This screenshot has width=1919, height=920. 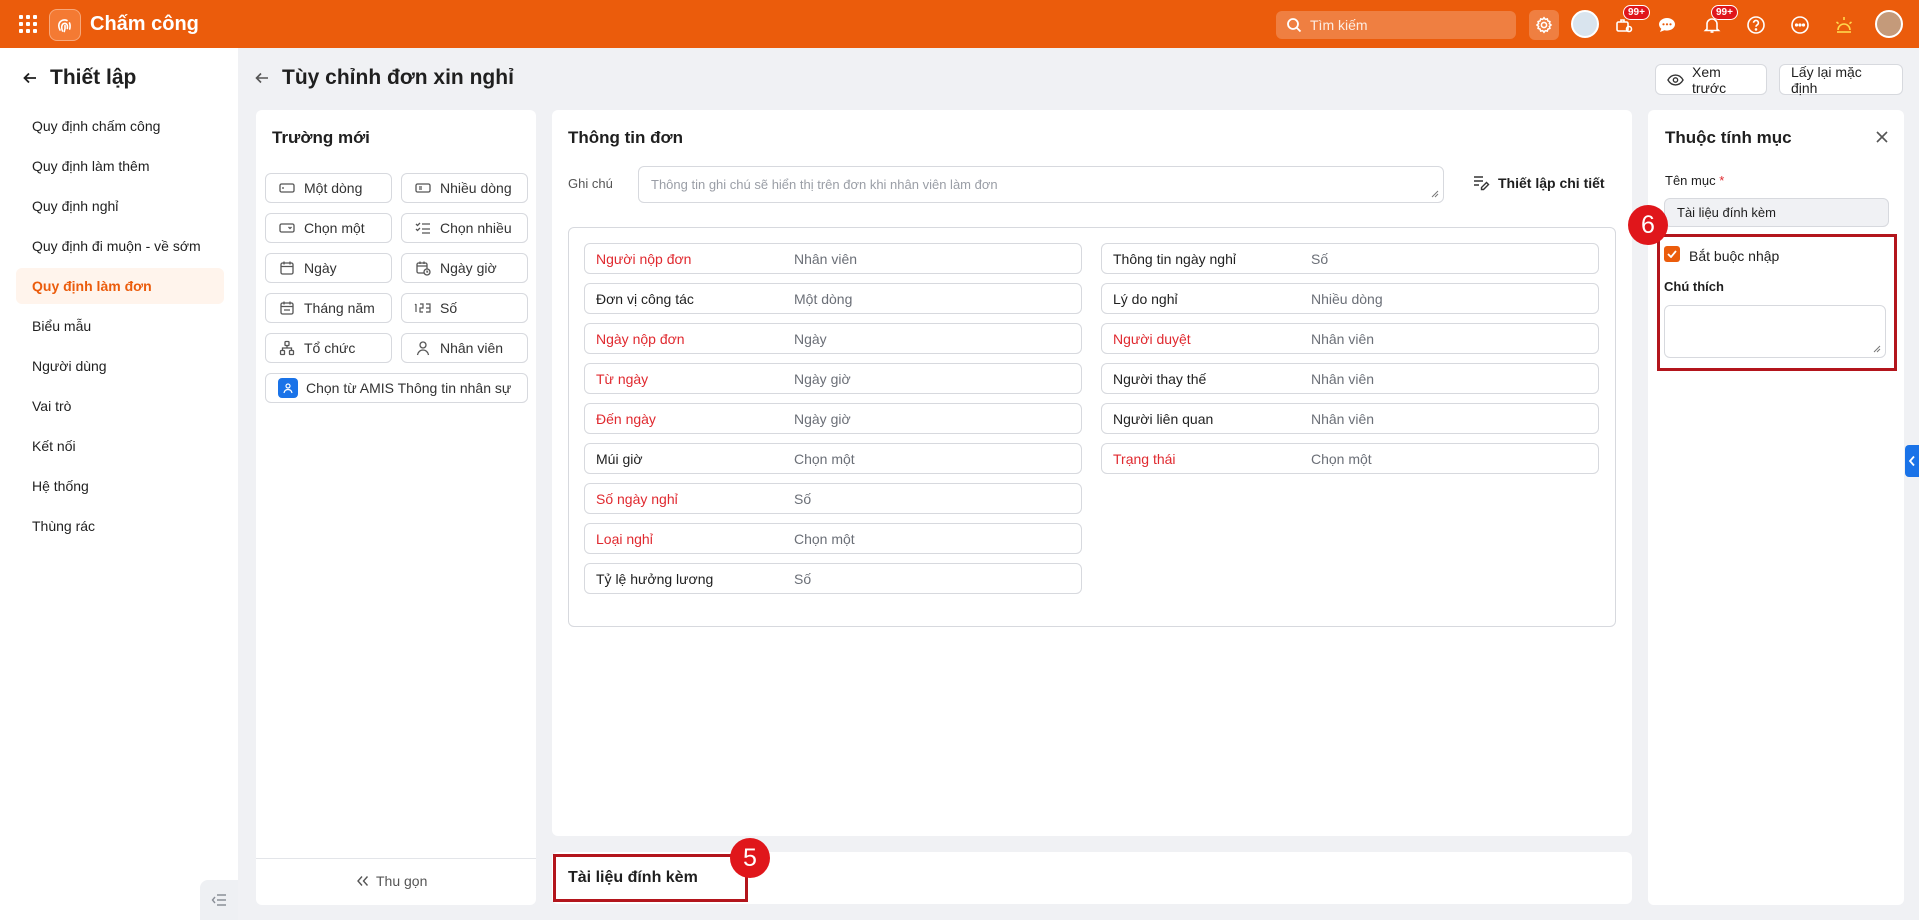 What do you see at coordinates (810, 338) in the screenshot?
I see `row-type: Ngày` at bounding box center [810, 338].